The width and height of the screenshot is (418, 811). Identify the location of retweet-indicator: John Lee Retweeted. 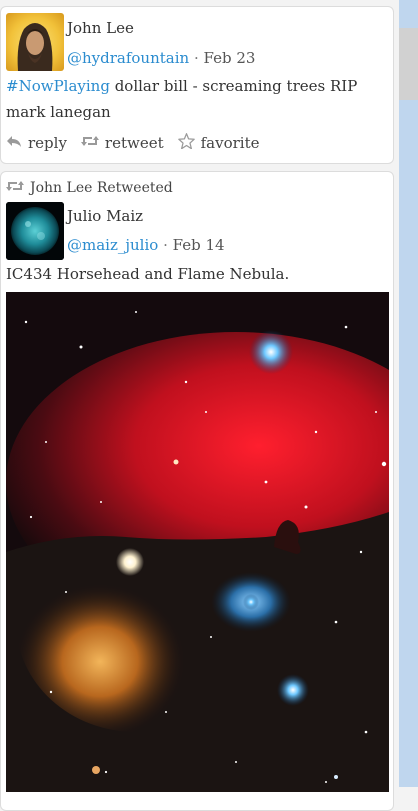
(89, 188).